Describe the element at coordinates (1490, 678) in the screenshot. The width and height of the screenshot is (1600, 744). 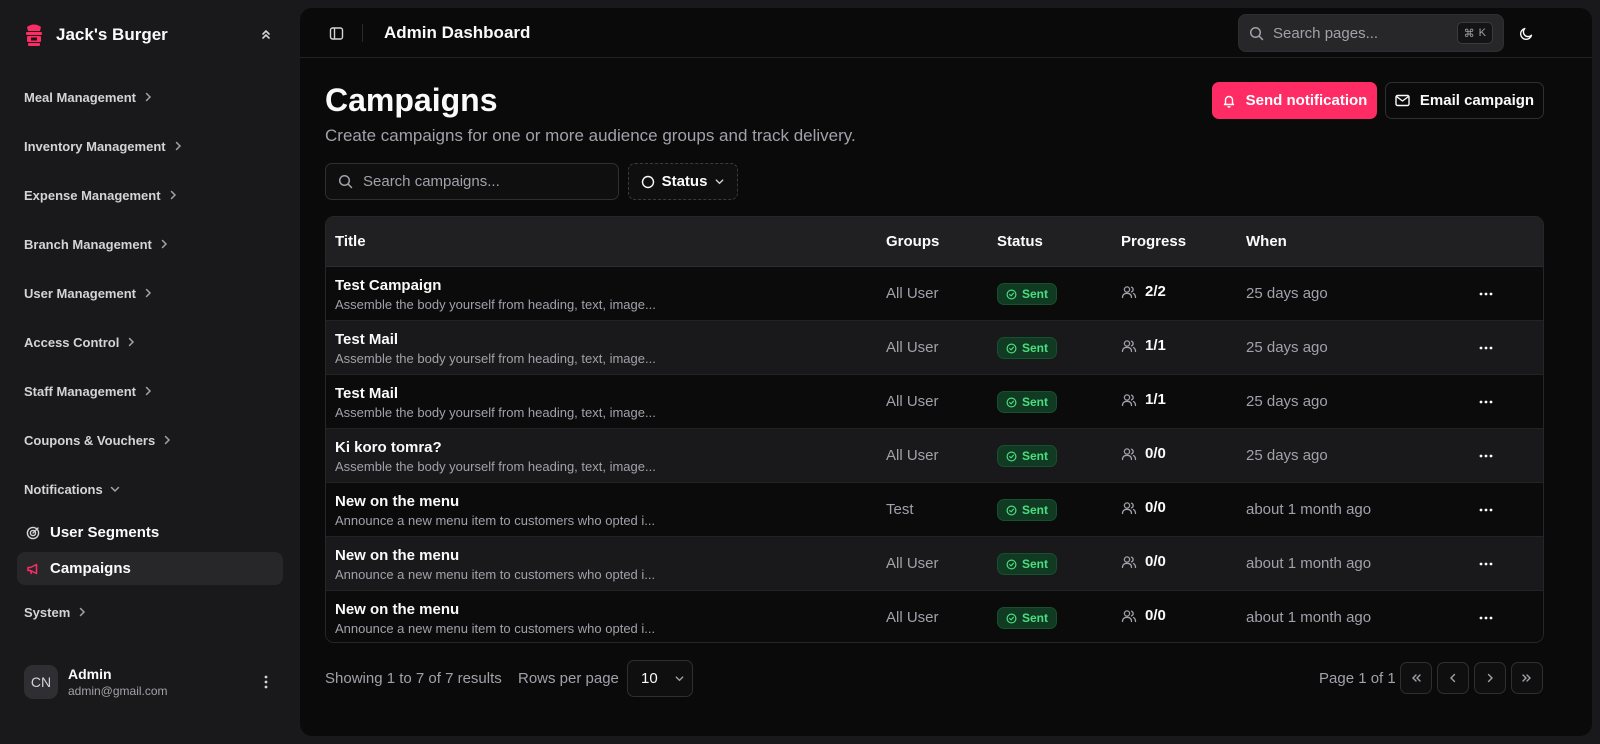
I see `next-page-button` at that location.